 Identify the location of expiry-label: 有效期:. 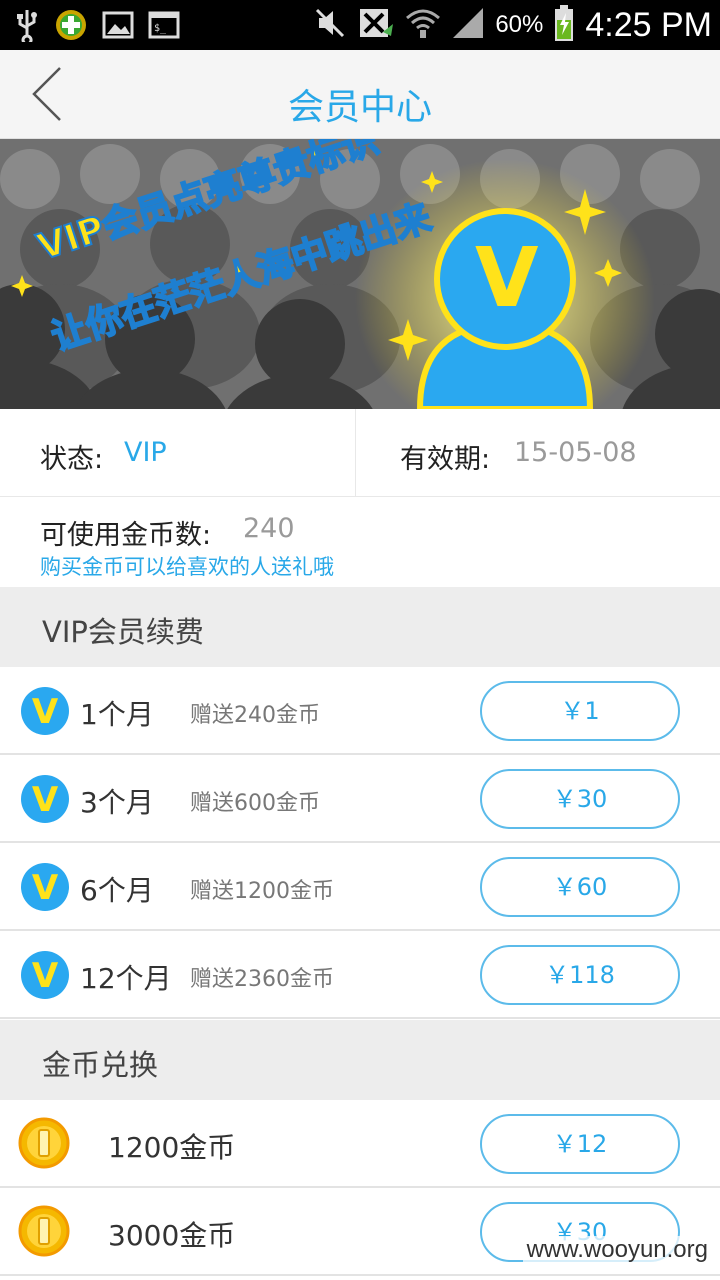
(445, 459).